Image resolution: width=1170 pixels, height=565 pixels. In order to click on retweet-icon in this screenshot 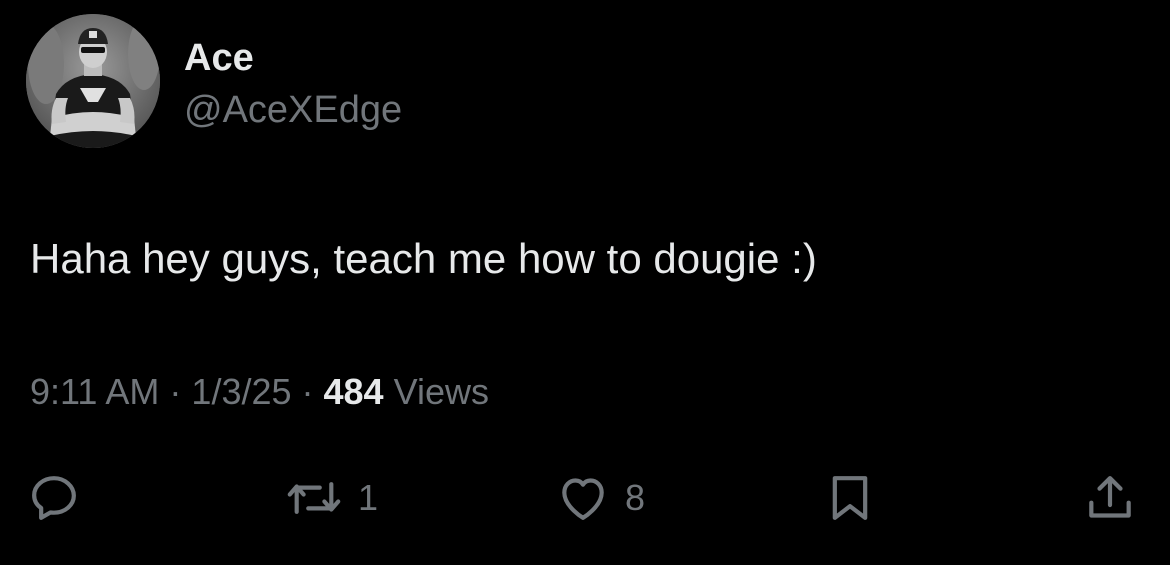, I will do `click(314, 498)`.